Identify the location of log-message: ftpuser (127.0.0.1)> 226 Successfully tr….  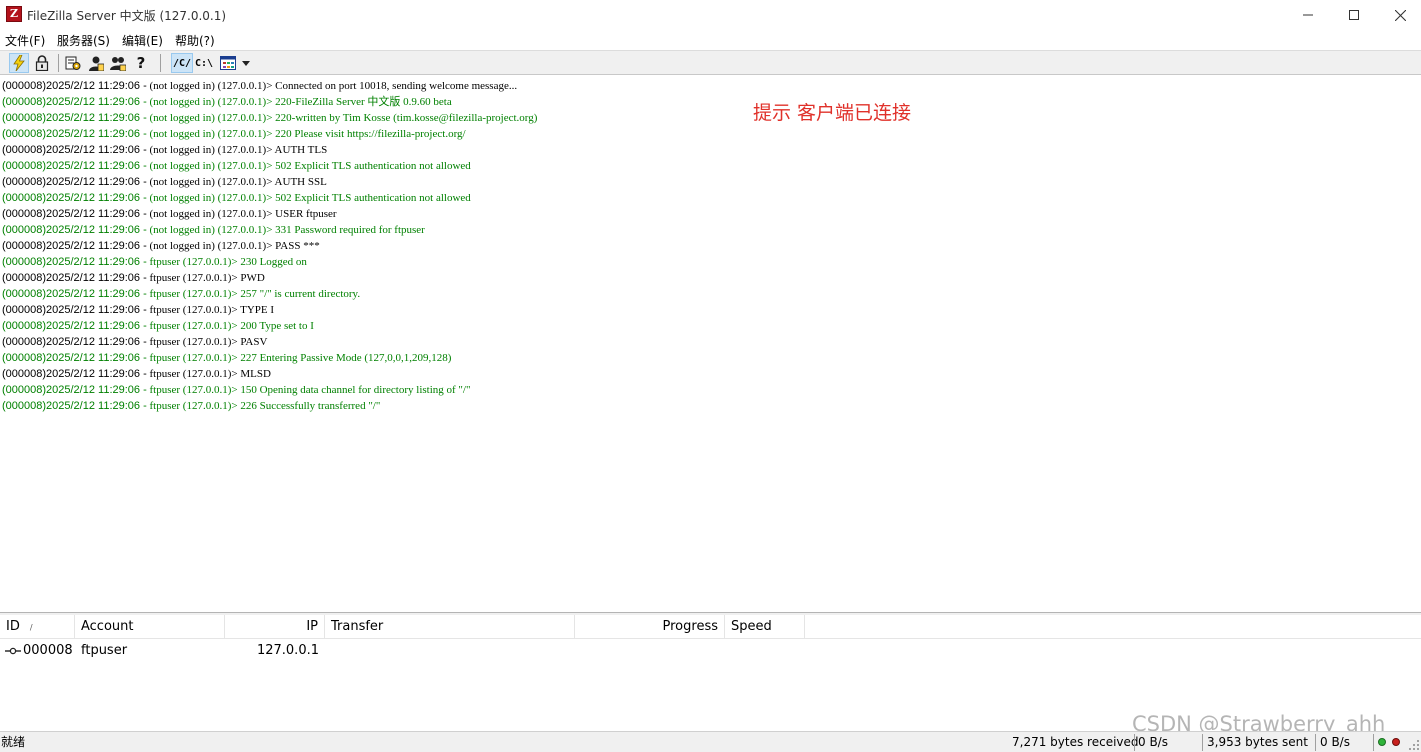
(263, 406).